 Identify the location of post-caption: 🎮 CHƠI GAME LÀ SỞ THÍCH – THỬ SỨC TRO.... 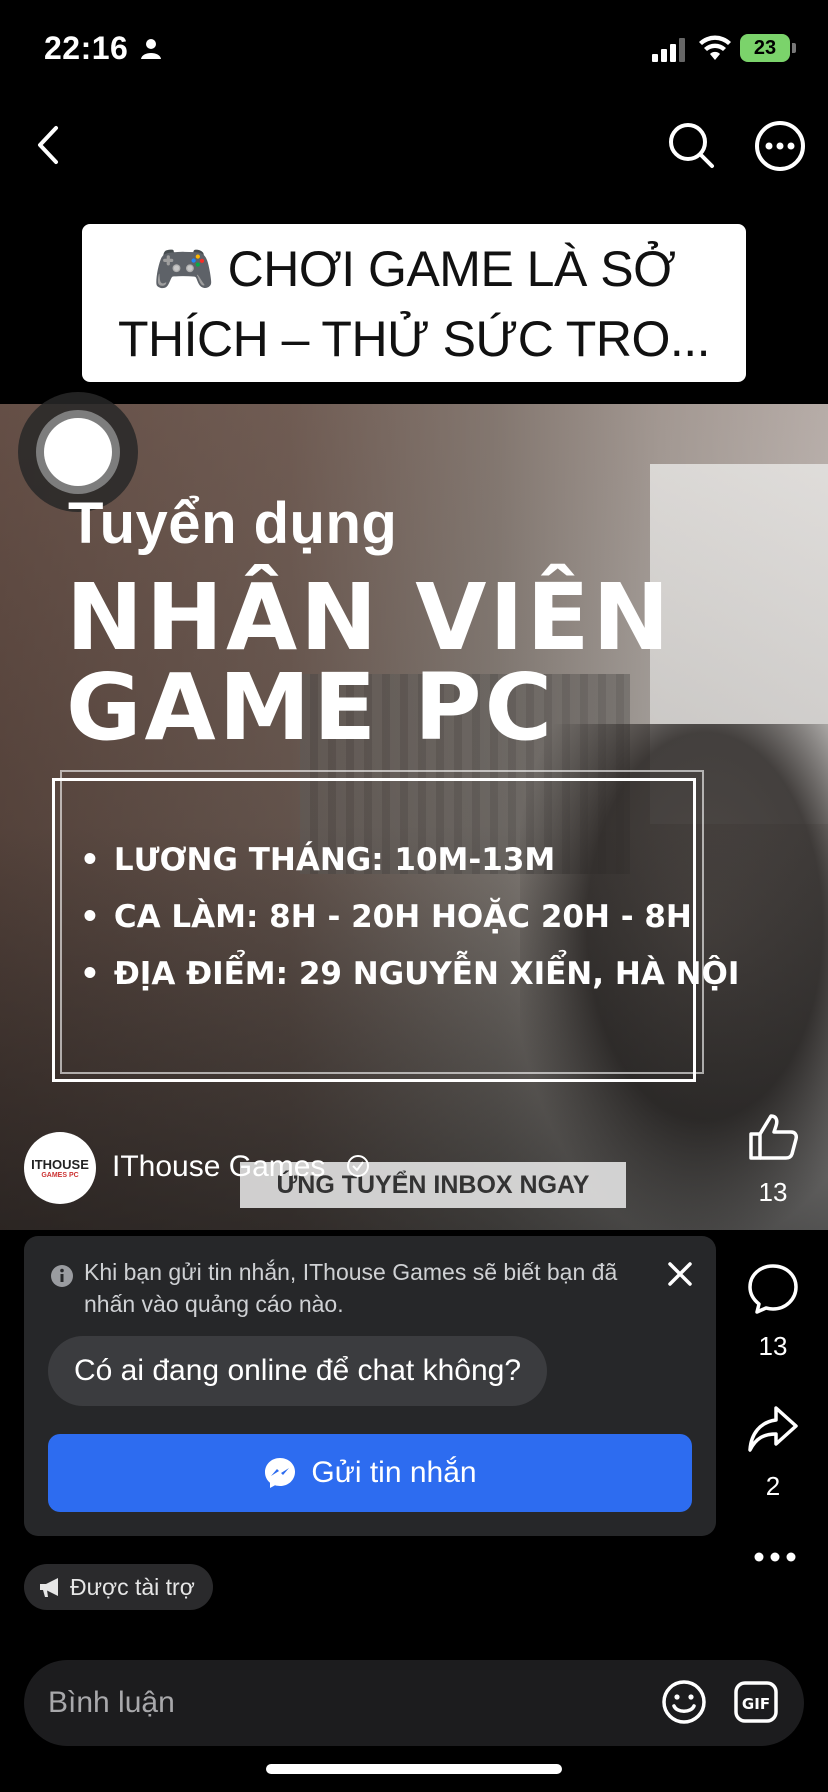
(414, 303).